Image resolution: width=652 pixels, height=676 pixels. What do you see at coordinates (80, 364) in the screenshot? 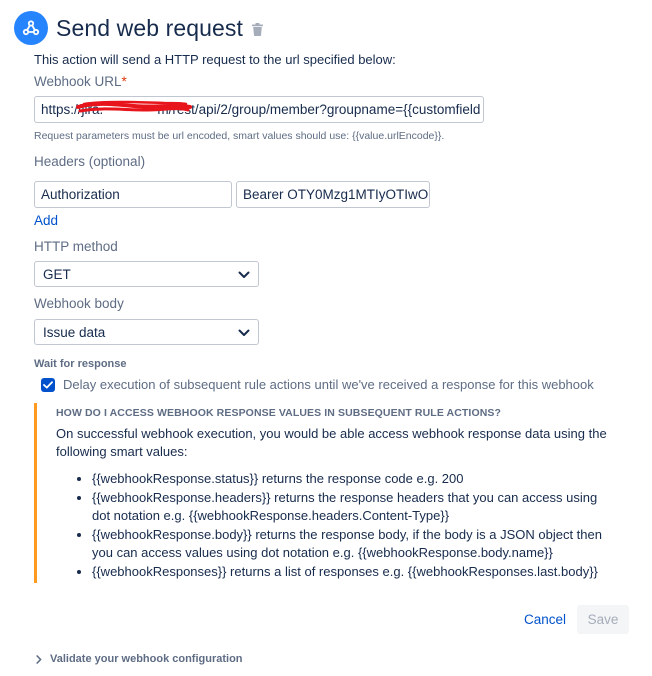
I see `wait-for-response-label: Wait for response` at bounding box center [80, 364].